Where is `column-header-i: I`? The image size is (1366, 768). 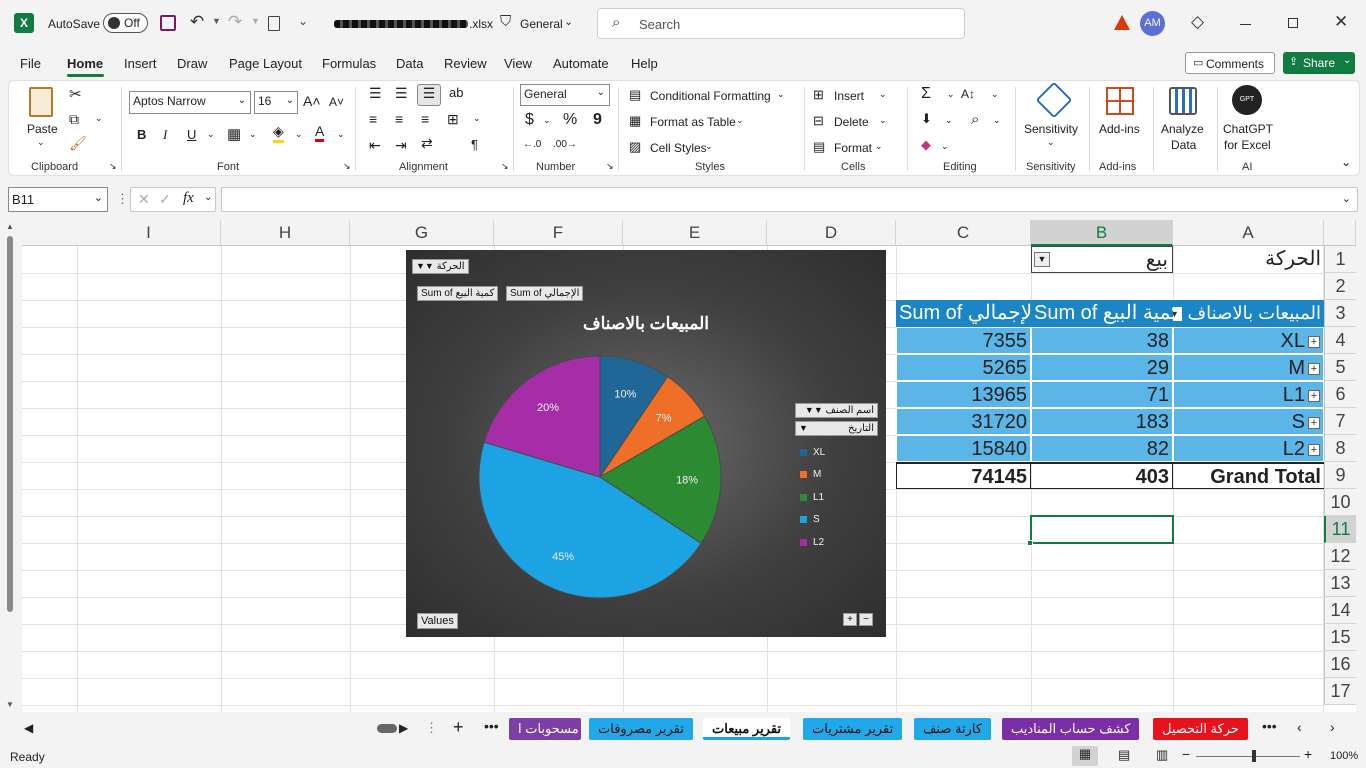 column-header-i: I is located at coordinates (149, 233).